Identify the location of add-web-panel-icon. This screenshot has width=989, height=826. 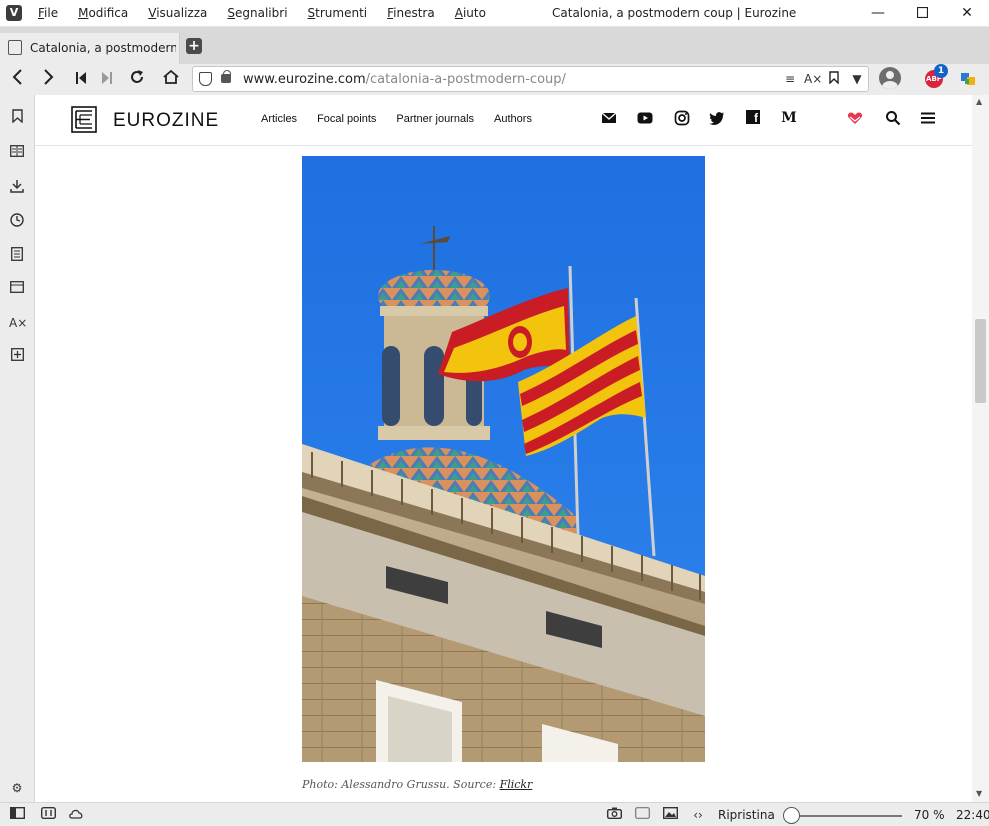
(17, 356).